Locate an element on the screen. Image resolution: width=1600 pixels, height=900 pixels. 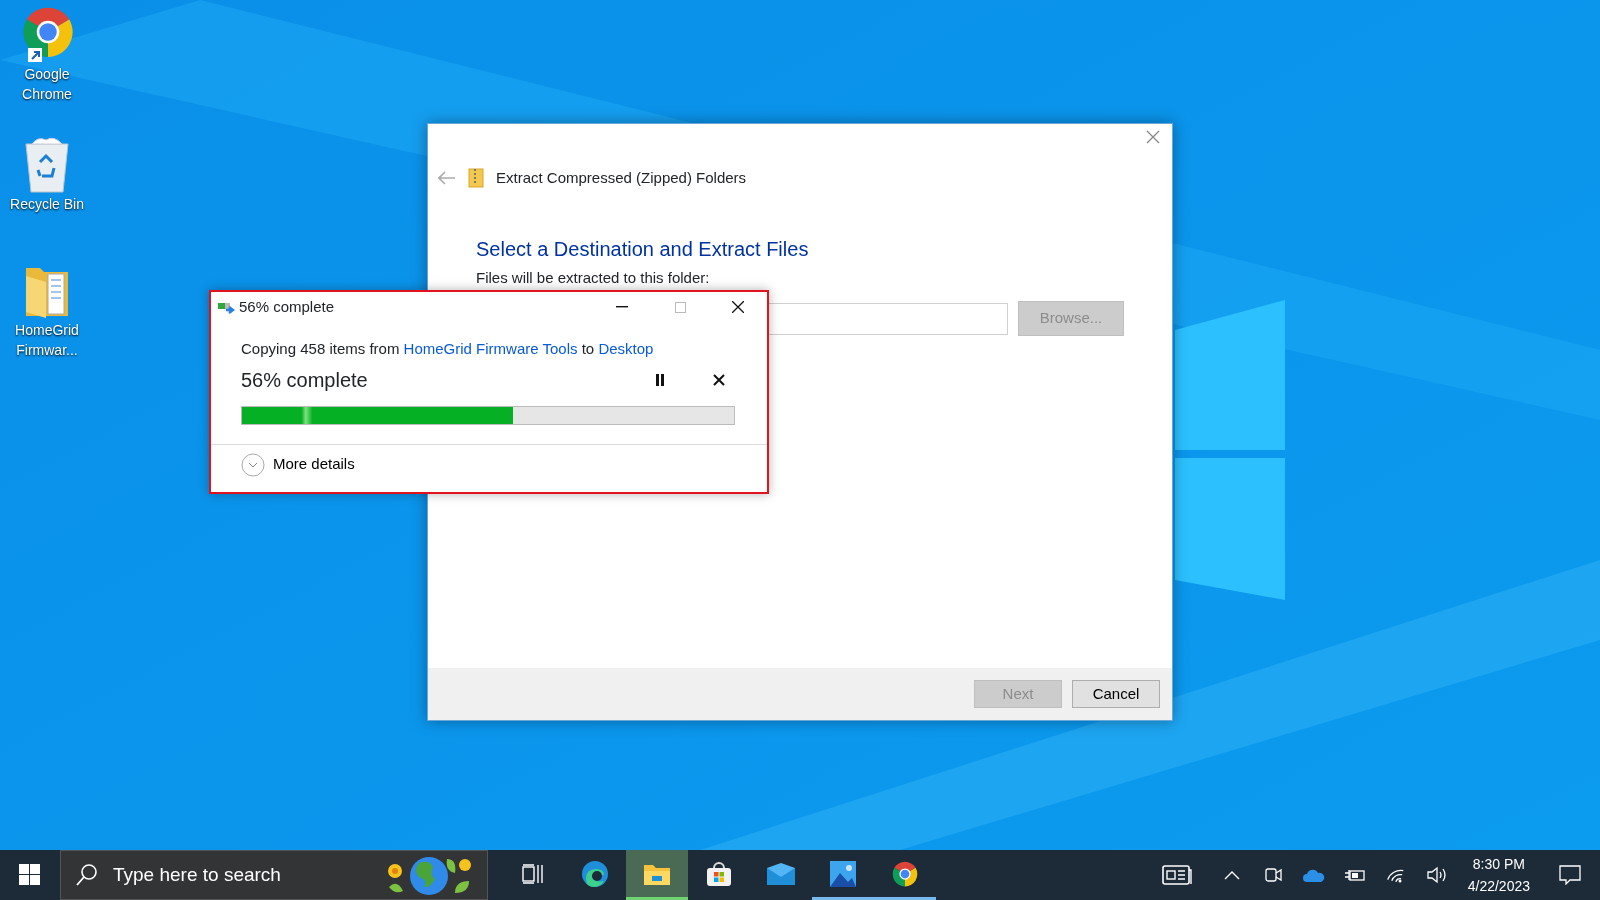
clock-date: 4/22/2023 is located at coordinates (1498, 886).